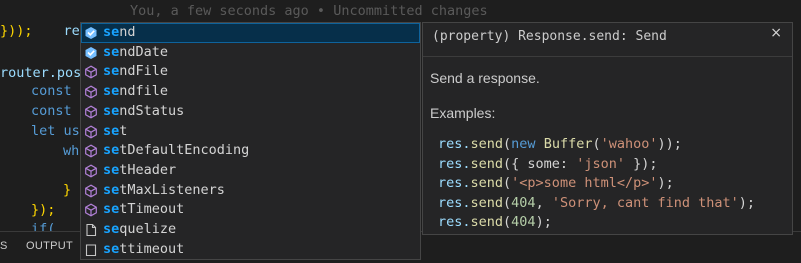 Image resolution: width=801 pixels, height=263 pixels. Describe the element at coordinates (250, 230) in the screenshot. I see `suggestion-item: sequelize` at that location.